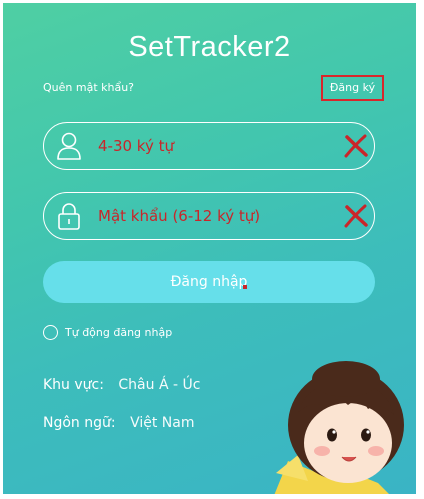 This screenshot has width=424, height=499. Describe the element at coordinates (50, 332) in the screenshot. I see `auto-login-radio` at that location.